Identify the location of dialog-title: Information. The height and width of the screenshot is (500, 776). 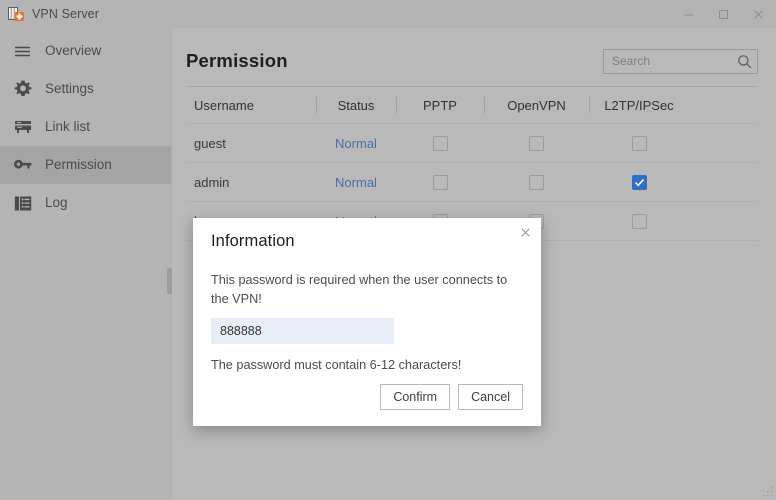
(253, 241).